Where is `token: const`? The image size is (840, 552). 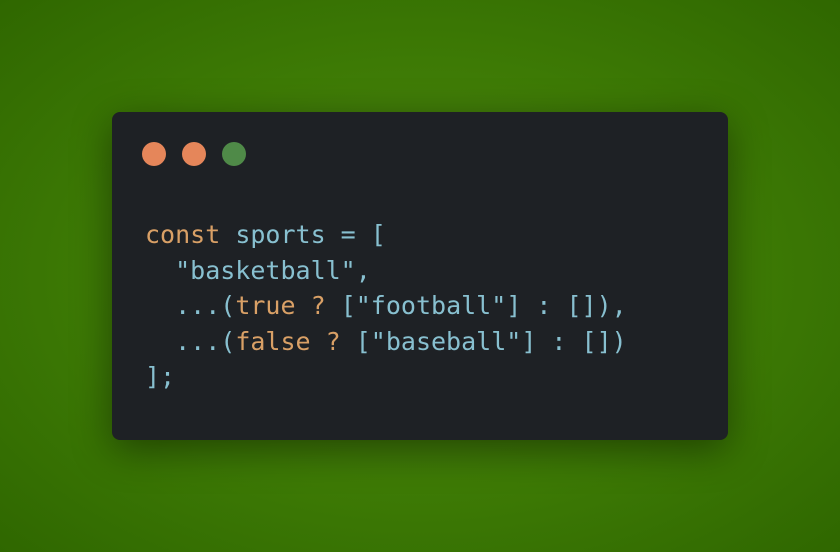 token: const is located at coordinates (183, 234).